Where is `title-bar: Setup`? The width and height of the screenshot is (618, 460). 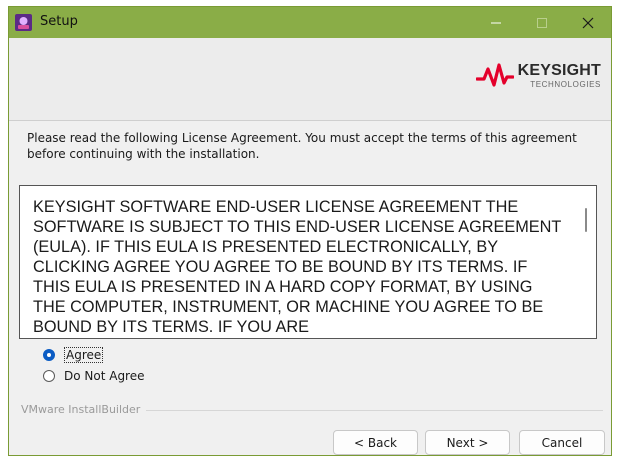
title-bar: Setup is located at coordinates (310, 22).